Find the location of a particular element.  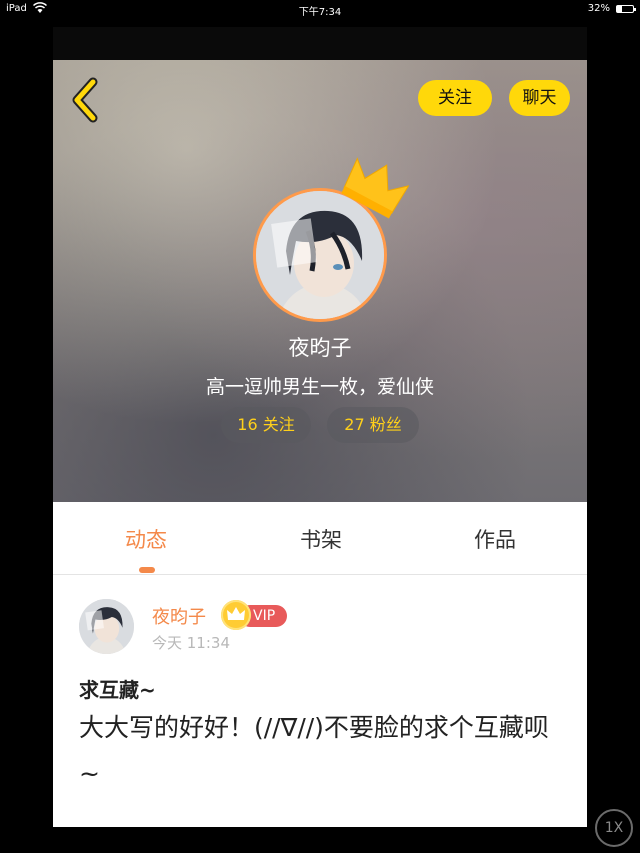

following-count: 16 关注 is located at coordinates (266, 425).